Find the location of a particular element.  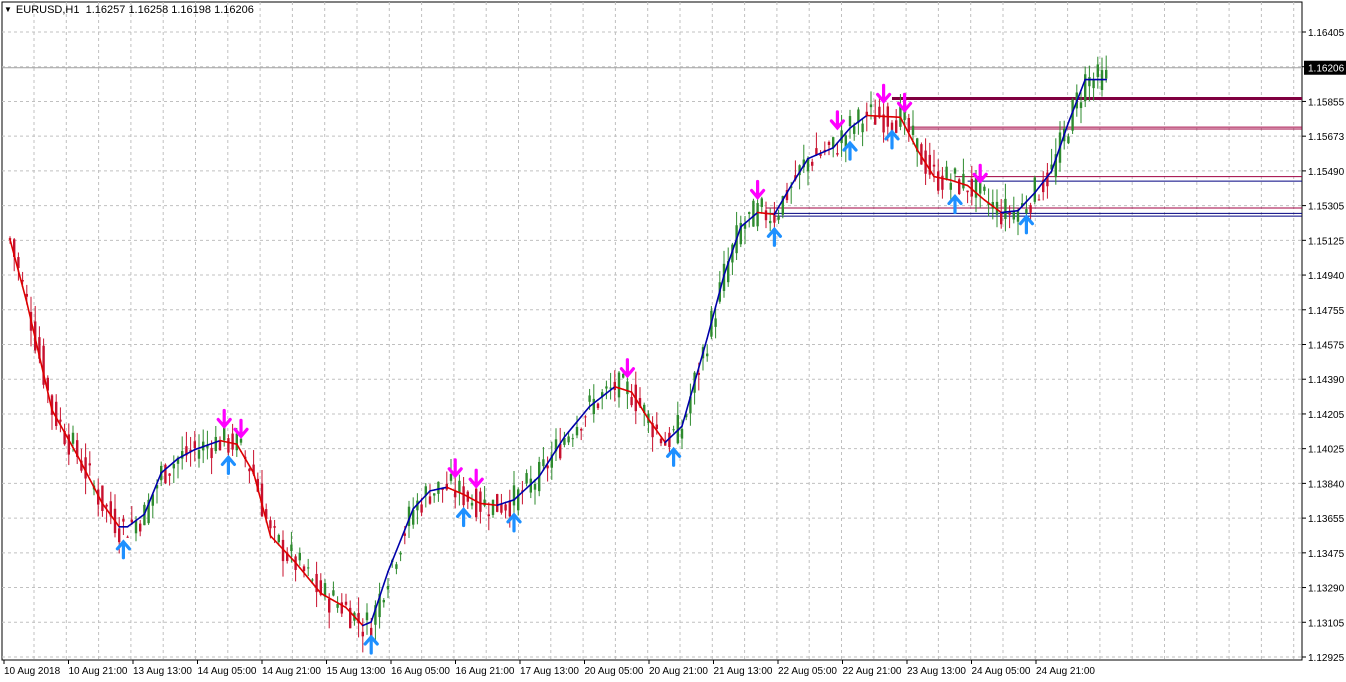

x-tick-label: 15 Aug 13:00 is located at coordinates (356, 671).